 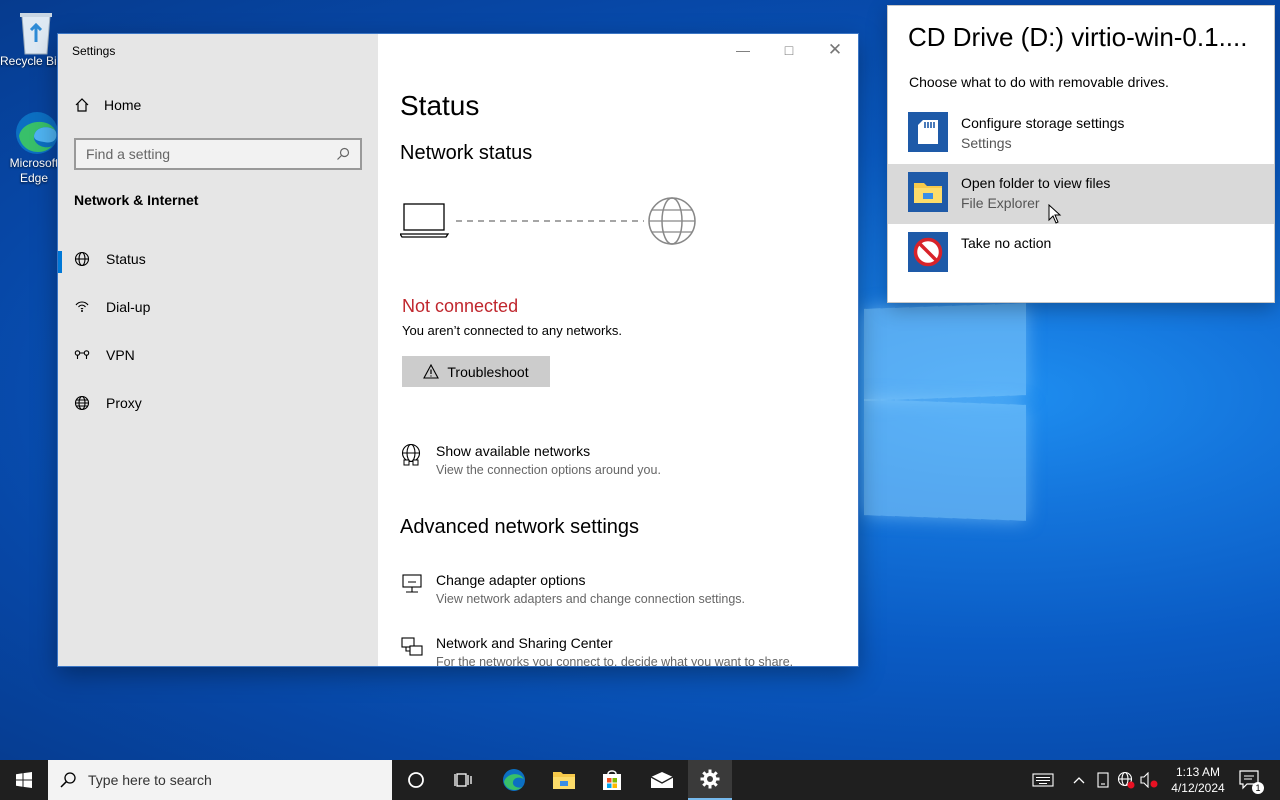 I want to click on tray-network-button, so click(x=1126, y=780).